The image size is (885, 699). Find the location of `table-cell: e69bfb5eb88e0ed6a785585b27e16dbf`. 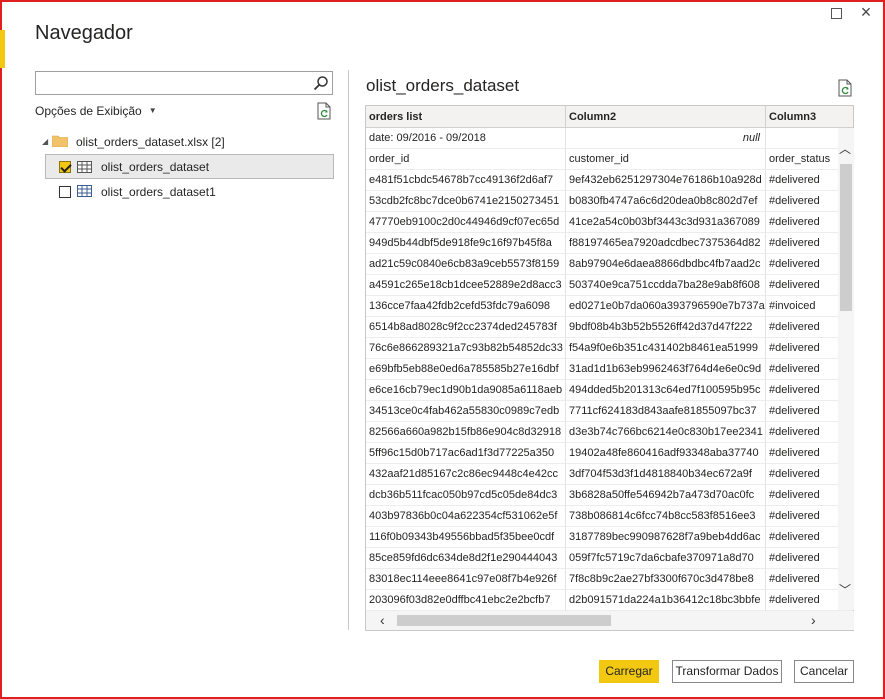

table-cell: e69bfb5eb88e0ed6a785585b27e16dbf is located at coordinates (466, 369).